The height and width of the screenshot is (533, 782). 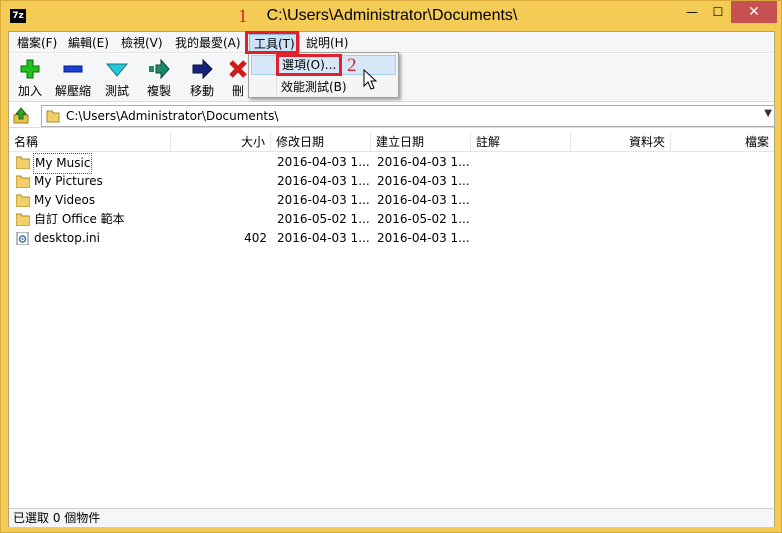 What do you see at coordinates (21, 116) in the screenshot?
I see `up-folder-icon` at bounding box center [21, 116].